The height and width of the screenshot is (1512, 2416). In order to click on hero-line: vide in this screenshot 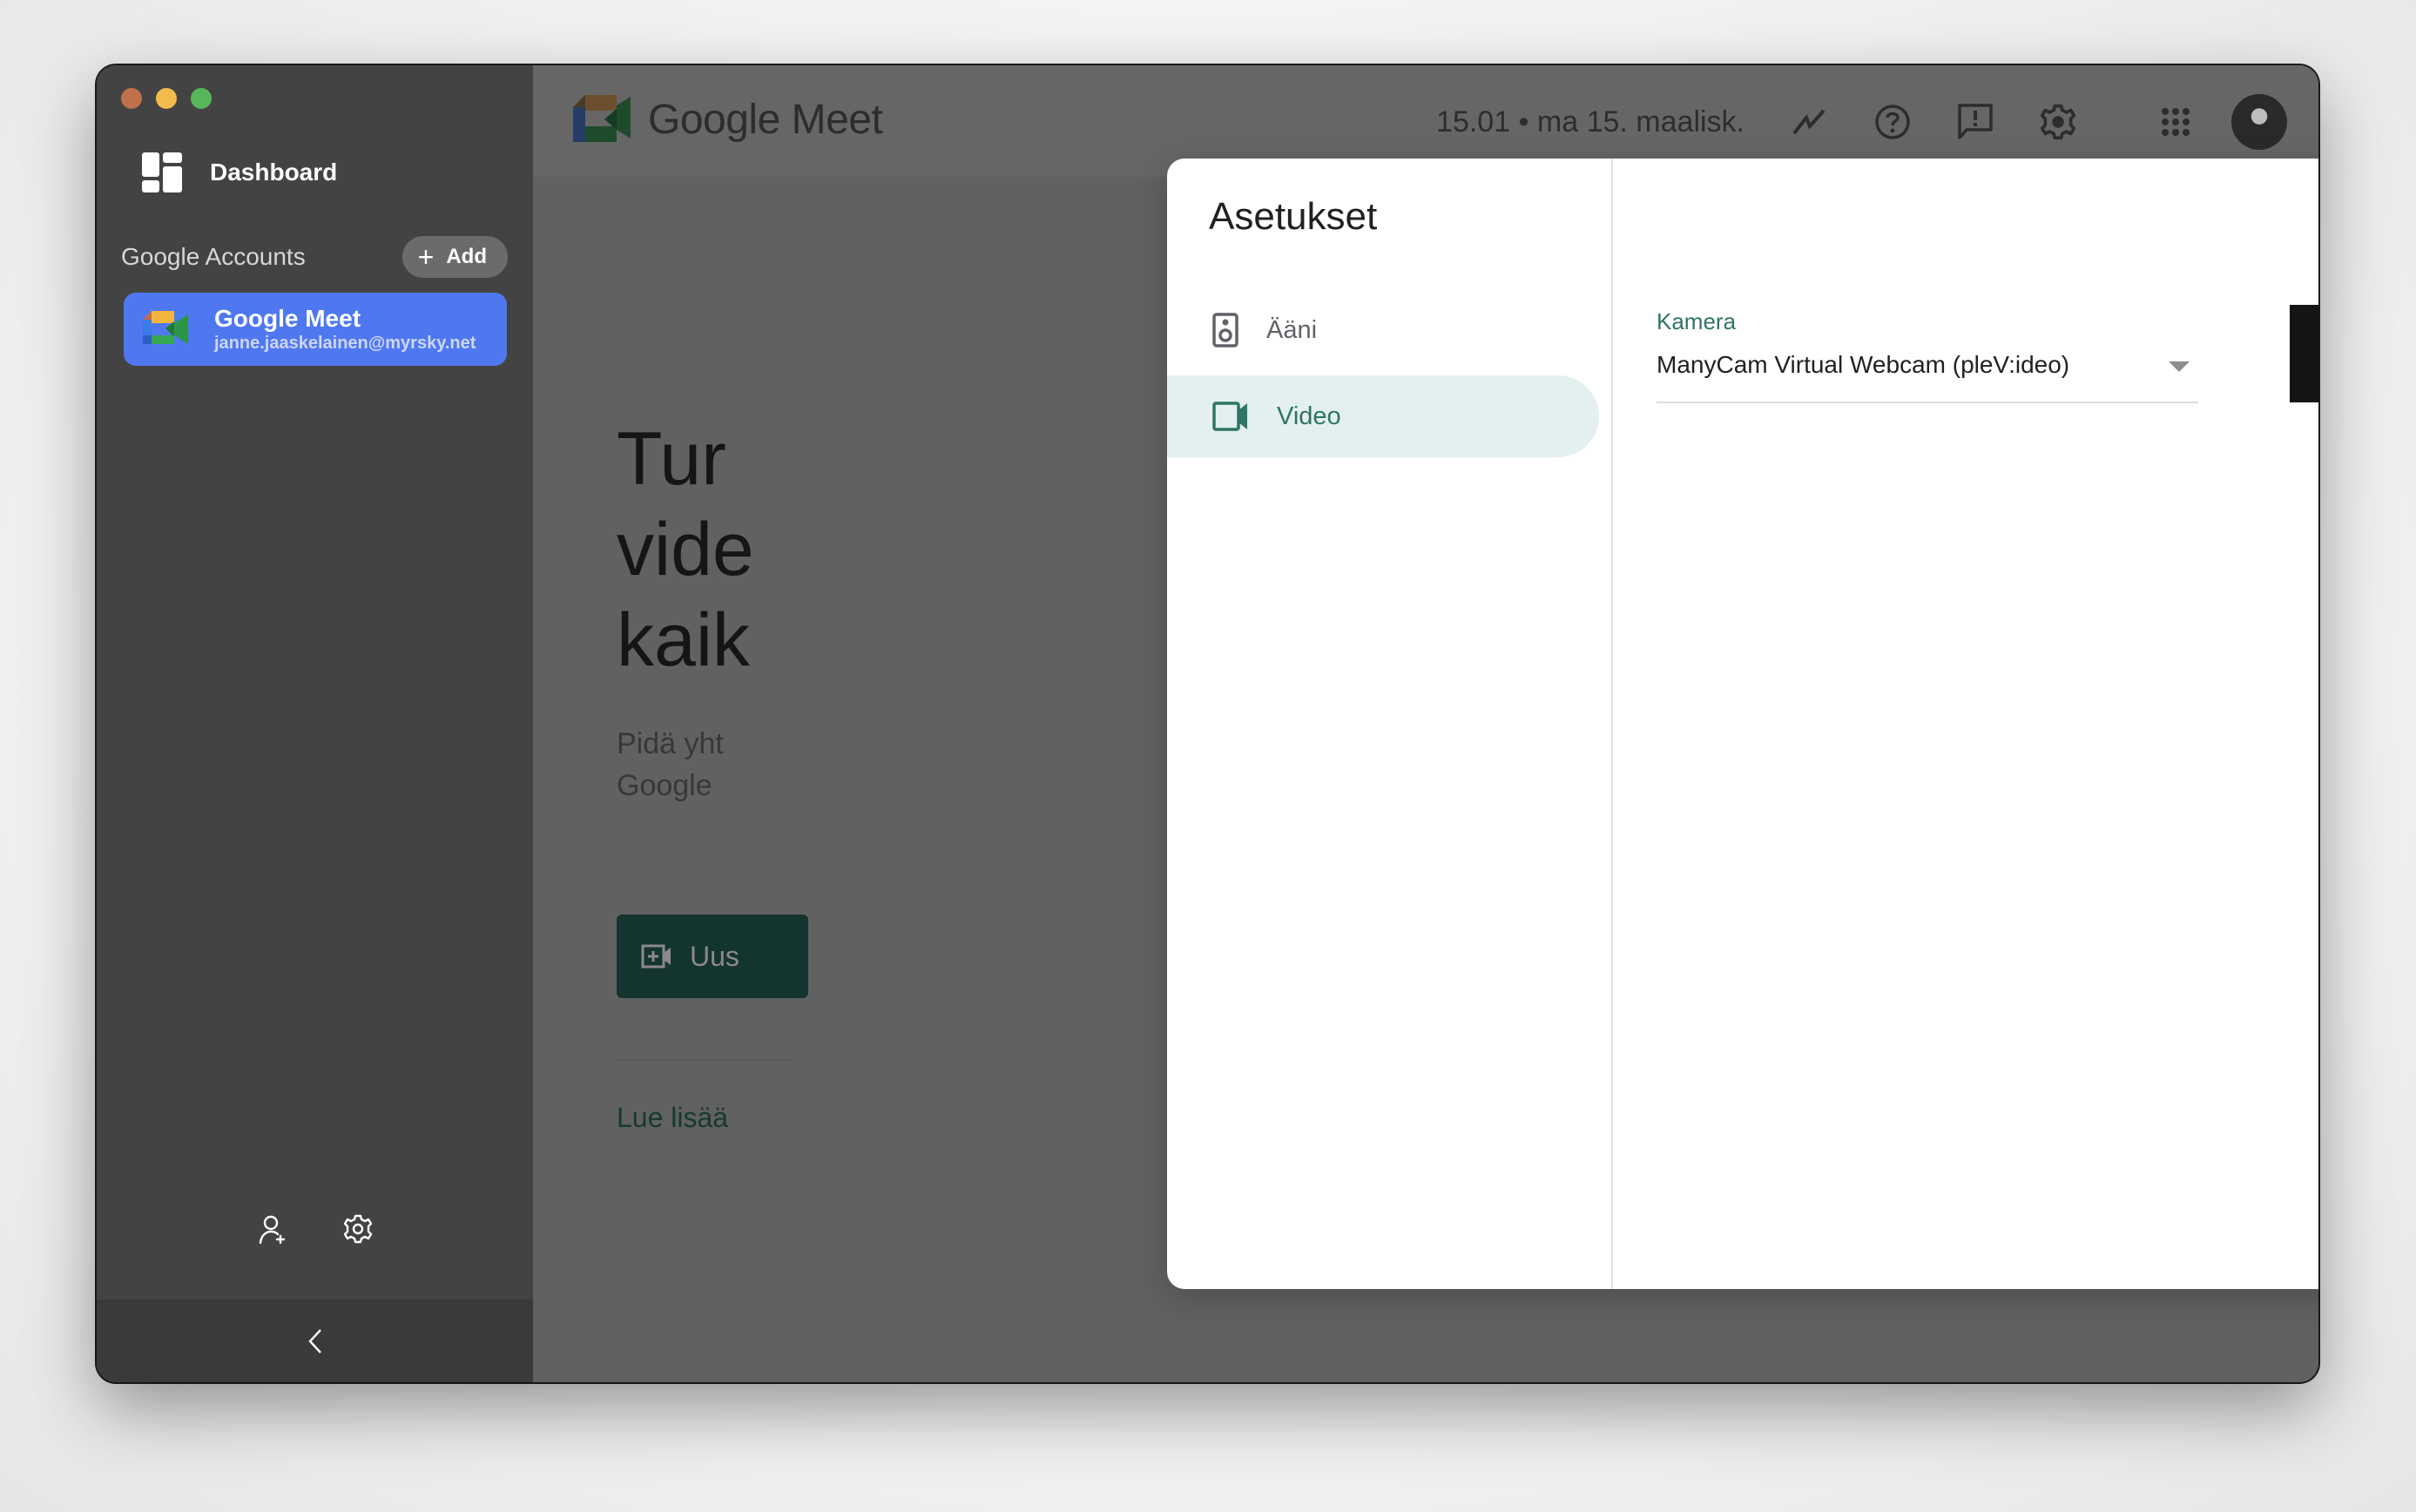, I will do `click(685, 549)`.